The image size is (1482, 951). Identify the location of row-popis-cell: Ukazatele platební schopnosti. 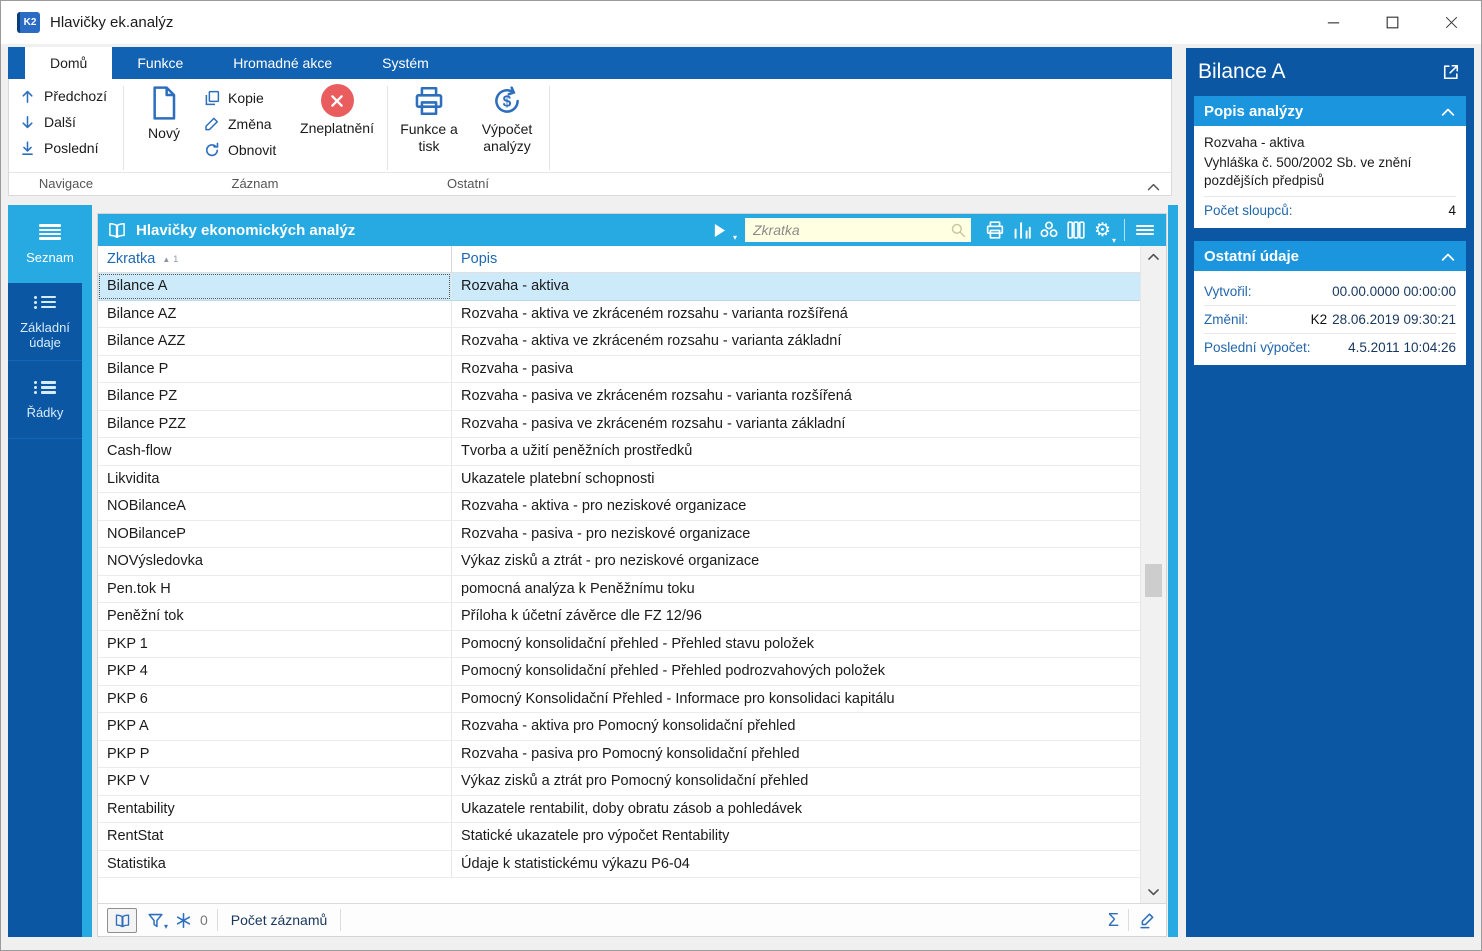
(795, 478).